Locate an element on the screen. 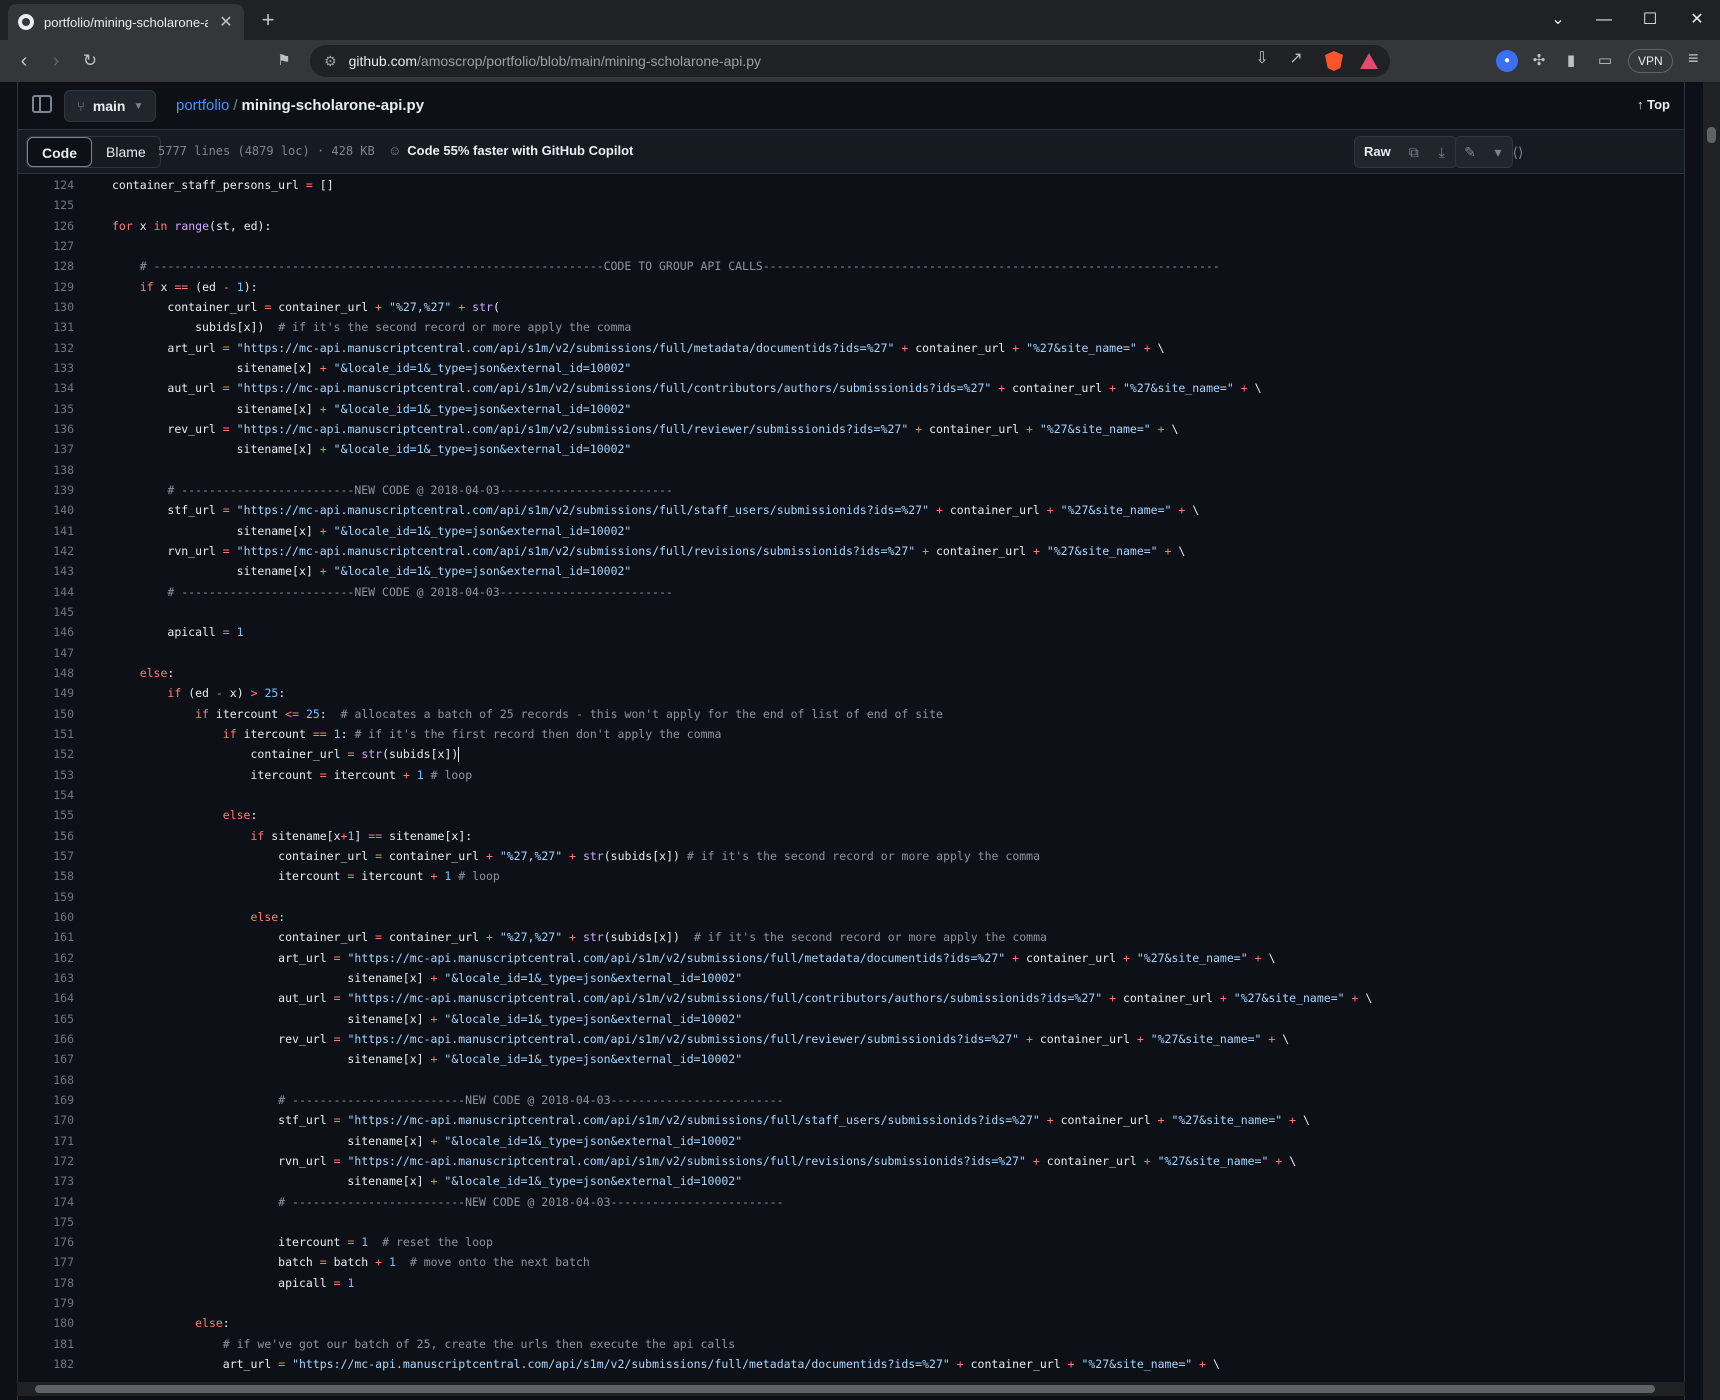  bookmark-icon: ⚑ is located at coordinates (284, 61).